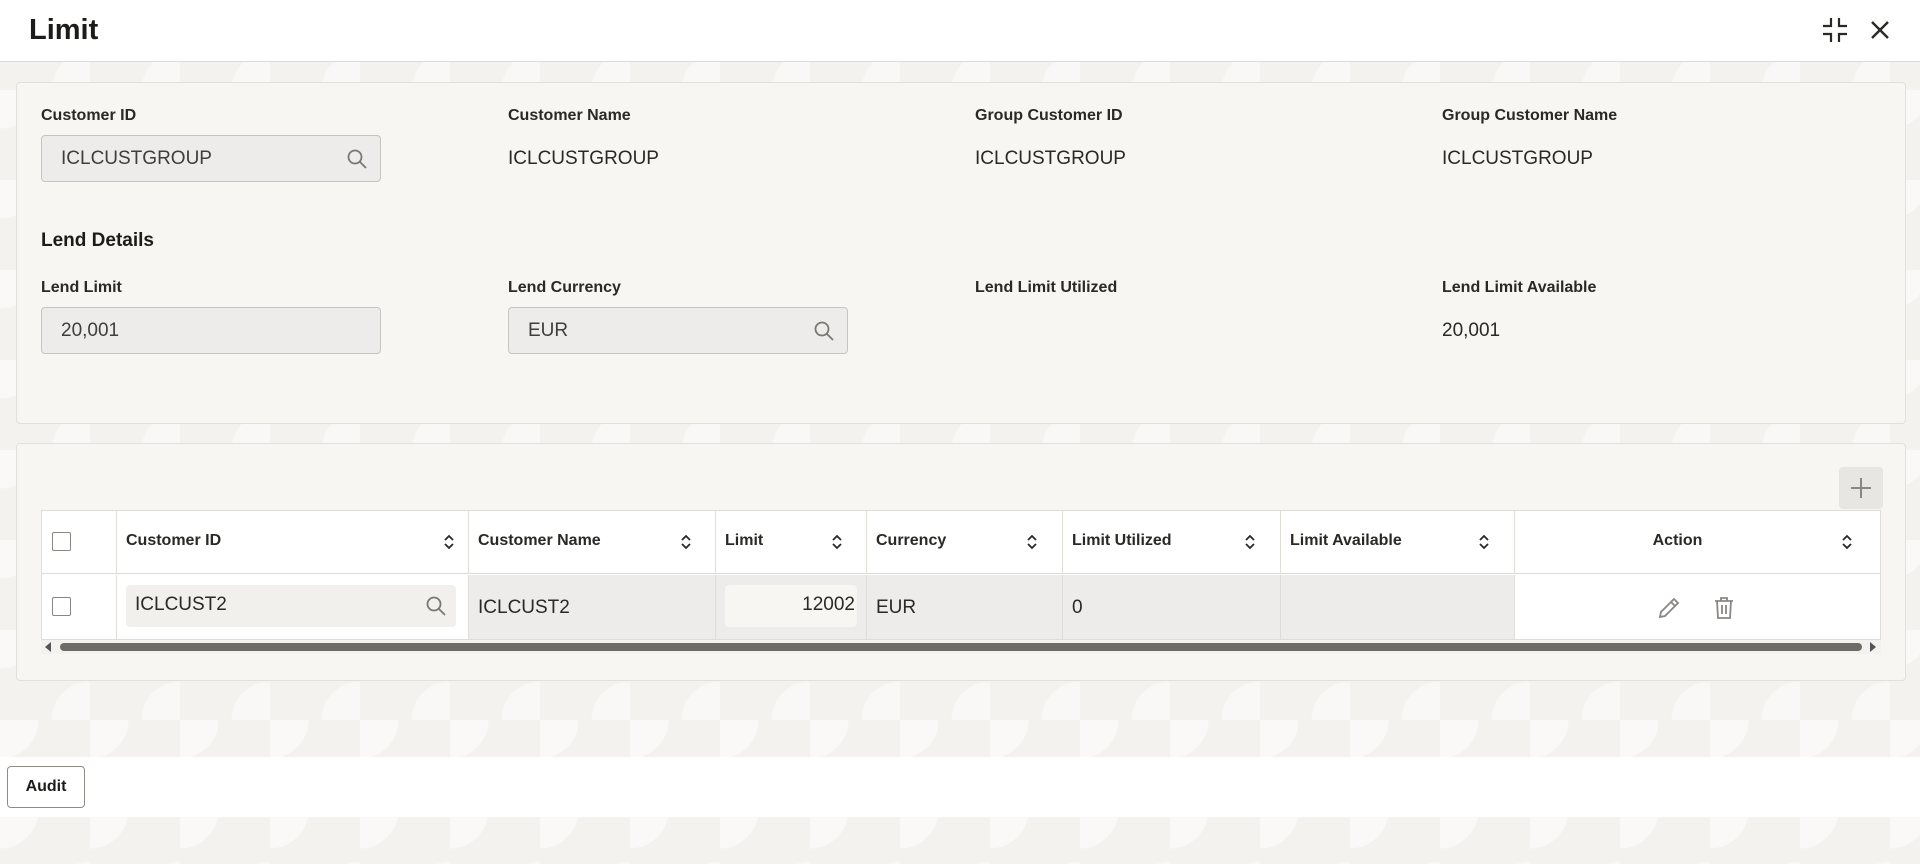 This screenshot has width=1920, height=864. What do you see at coordinates (678, 330) in the screenshot?
I see `lend-currency-field: EUR` at bounding box center [678, 330].